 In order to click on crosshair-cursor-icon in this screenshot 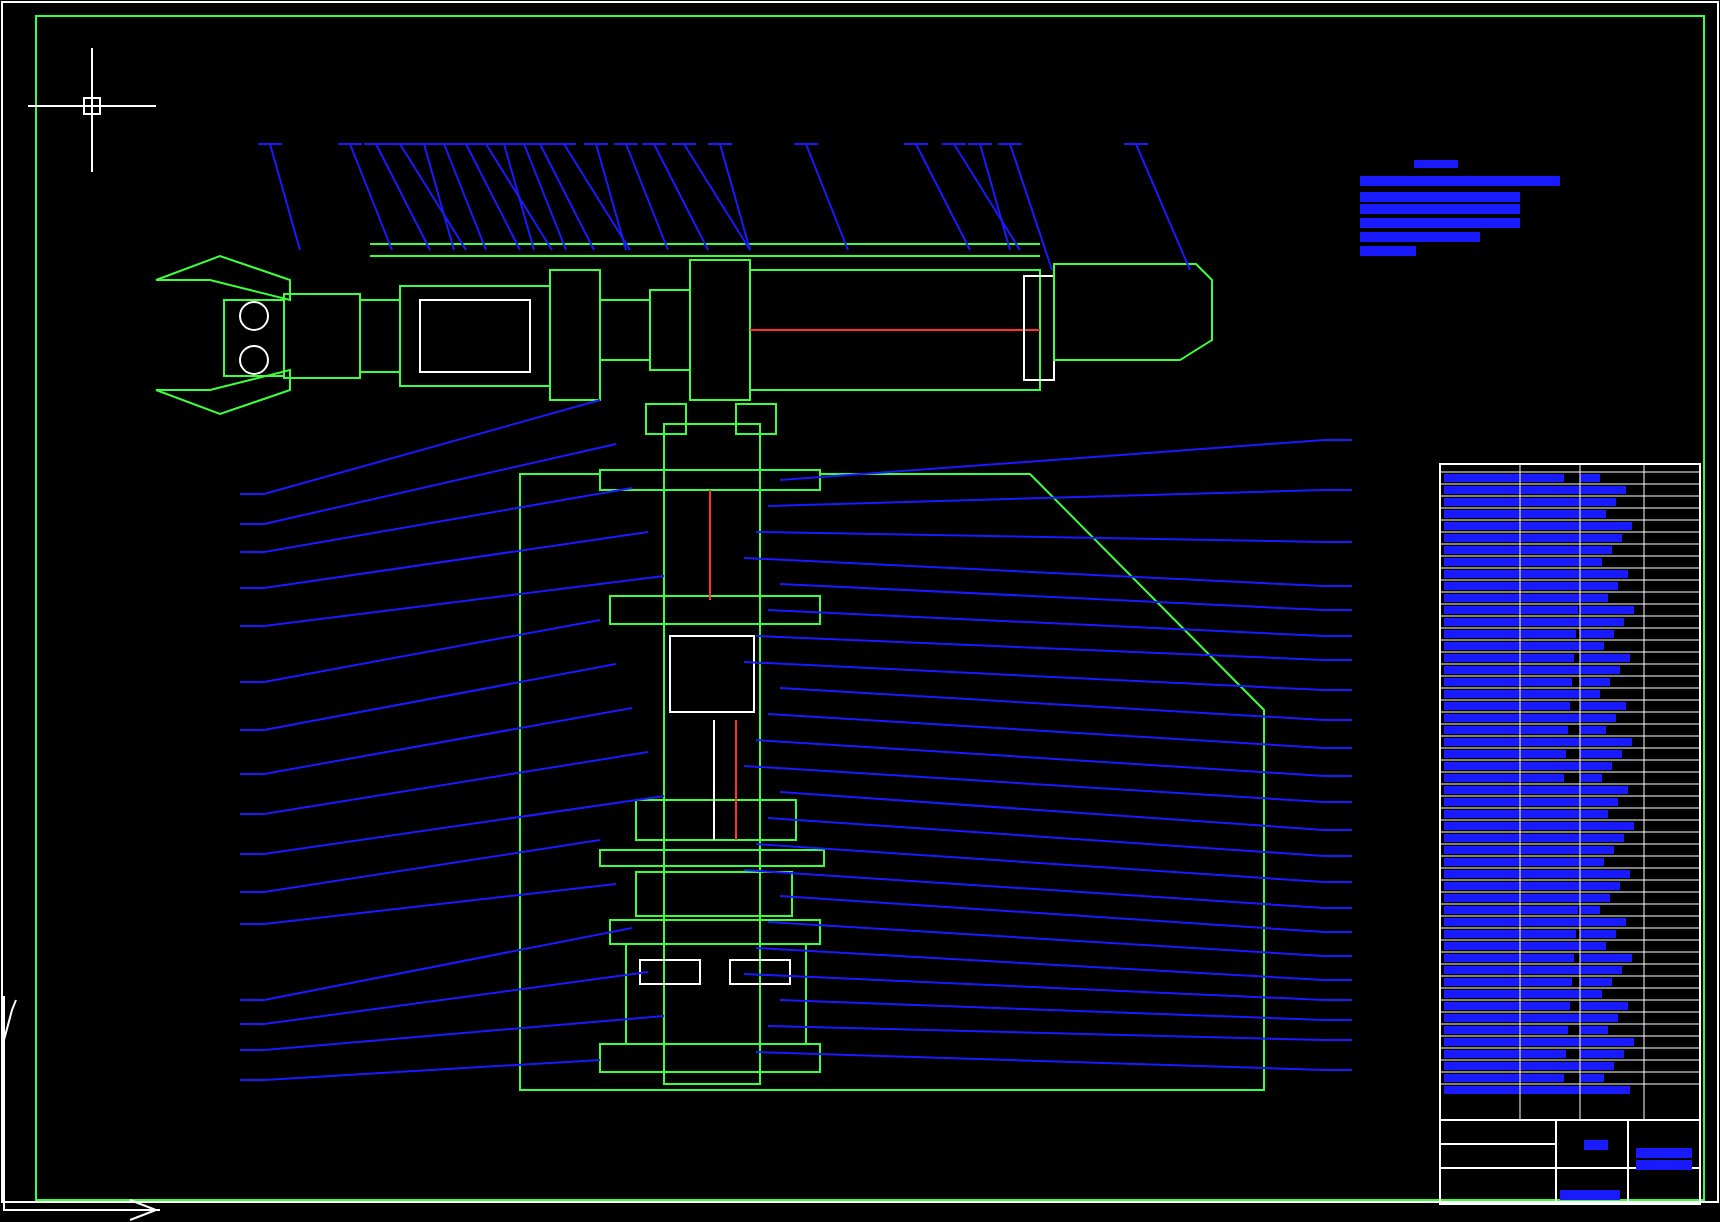, I will do `click(92, 110)`.